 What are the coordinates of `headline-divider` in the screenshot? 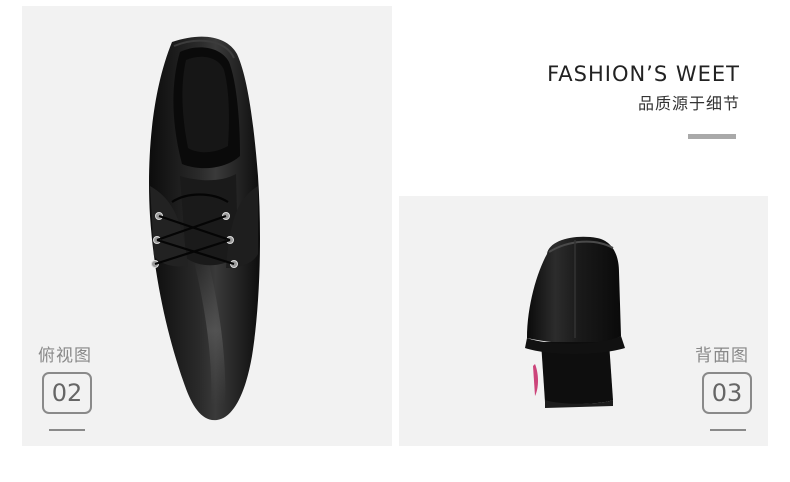 It's located at (712, 136).